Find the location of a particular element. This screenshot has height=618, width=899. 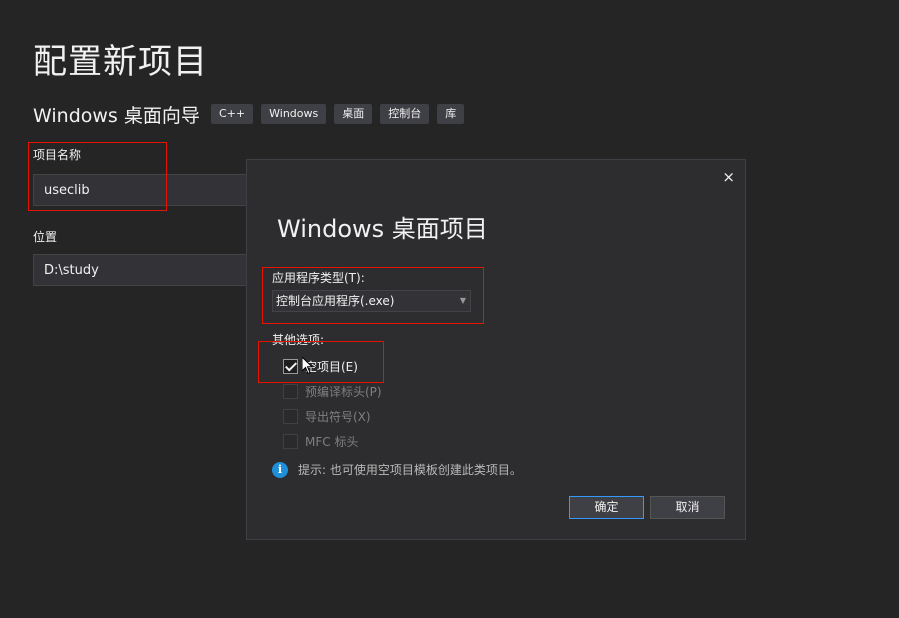

app-type-label: 应用程序类型(T): is located at coordinates (318, 278).